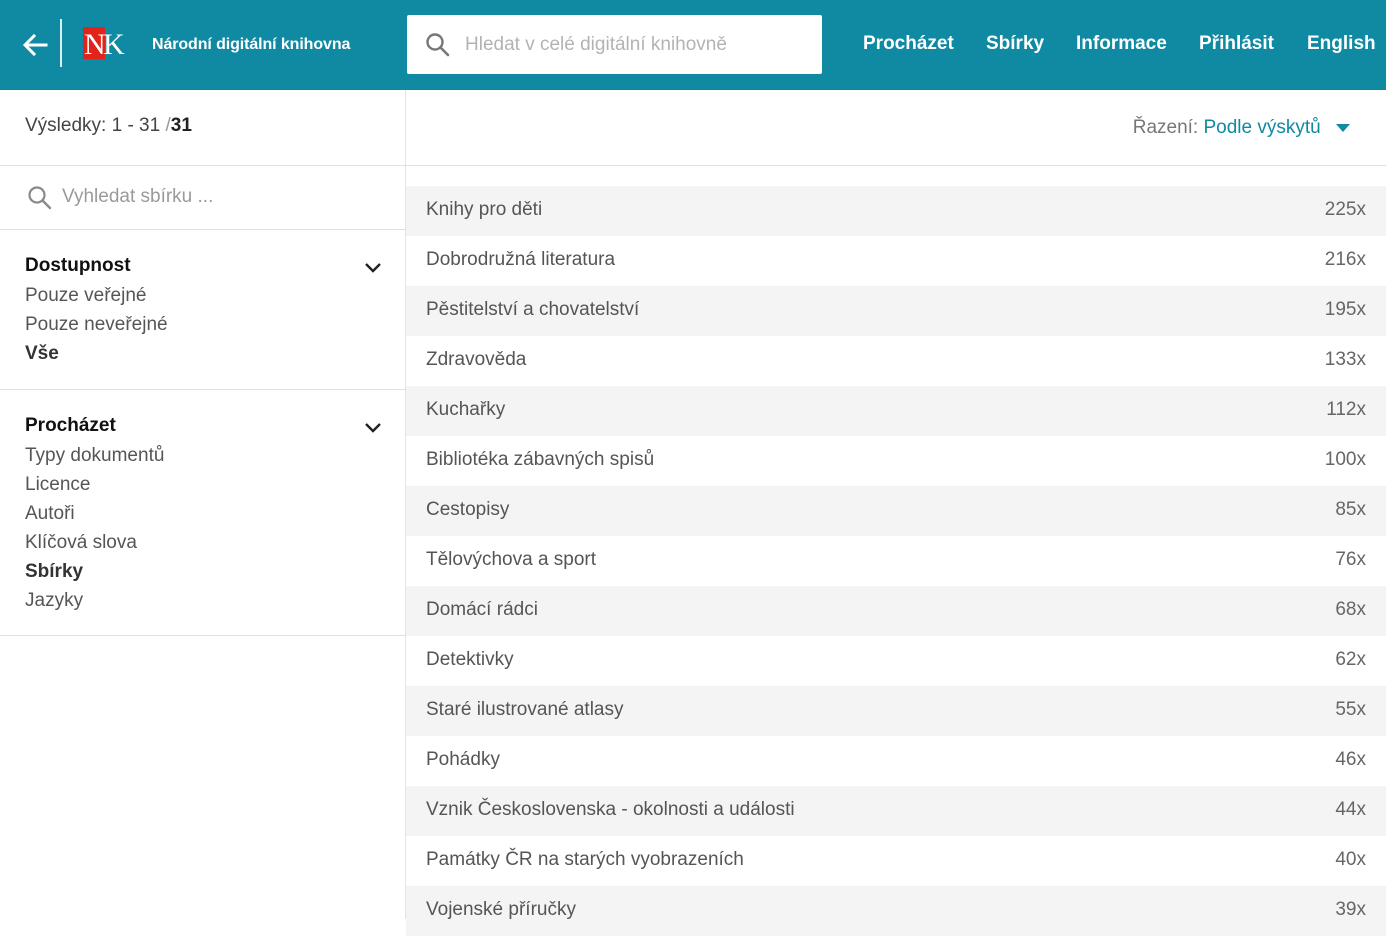 This screenshot has width=1390, height=936. Describe the element at coordinates (896, 911) in the screenshot. I see `collection-row: Vojenské příručky 39x` at that location.